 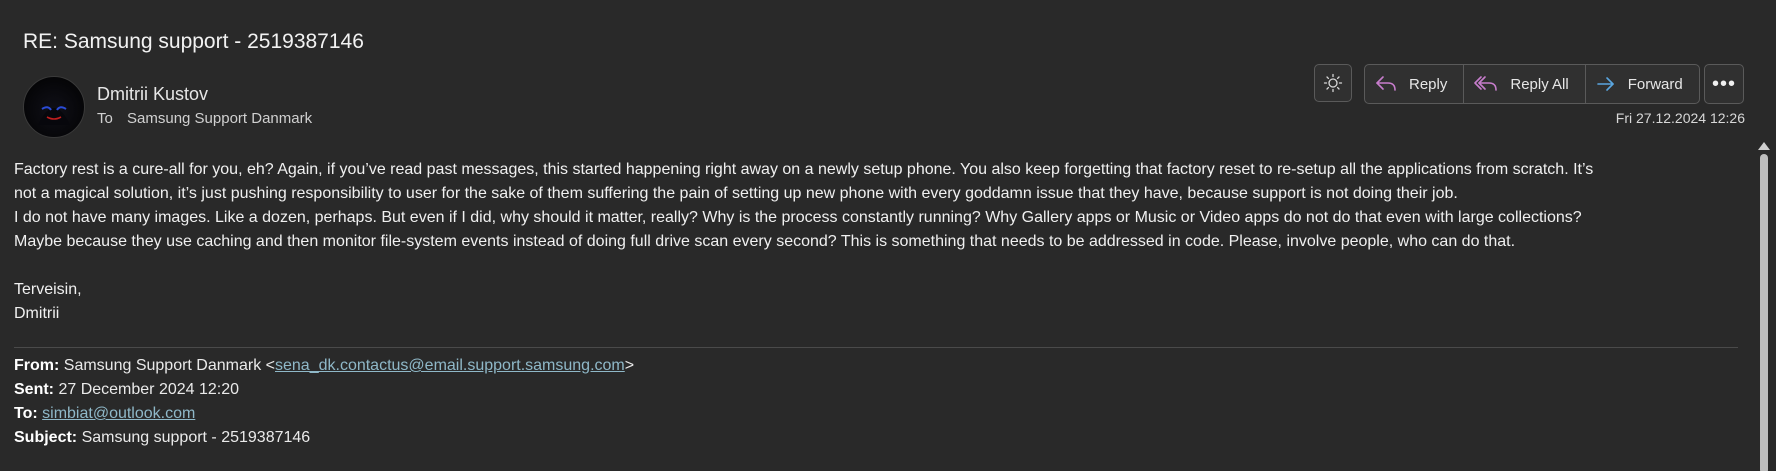 What do you see at coordinates (1539, 84) in the screenshot?
I see `reply-all-label: Reply All` at bounding box center [1539, 84].